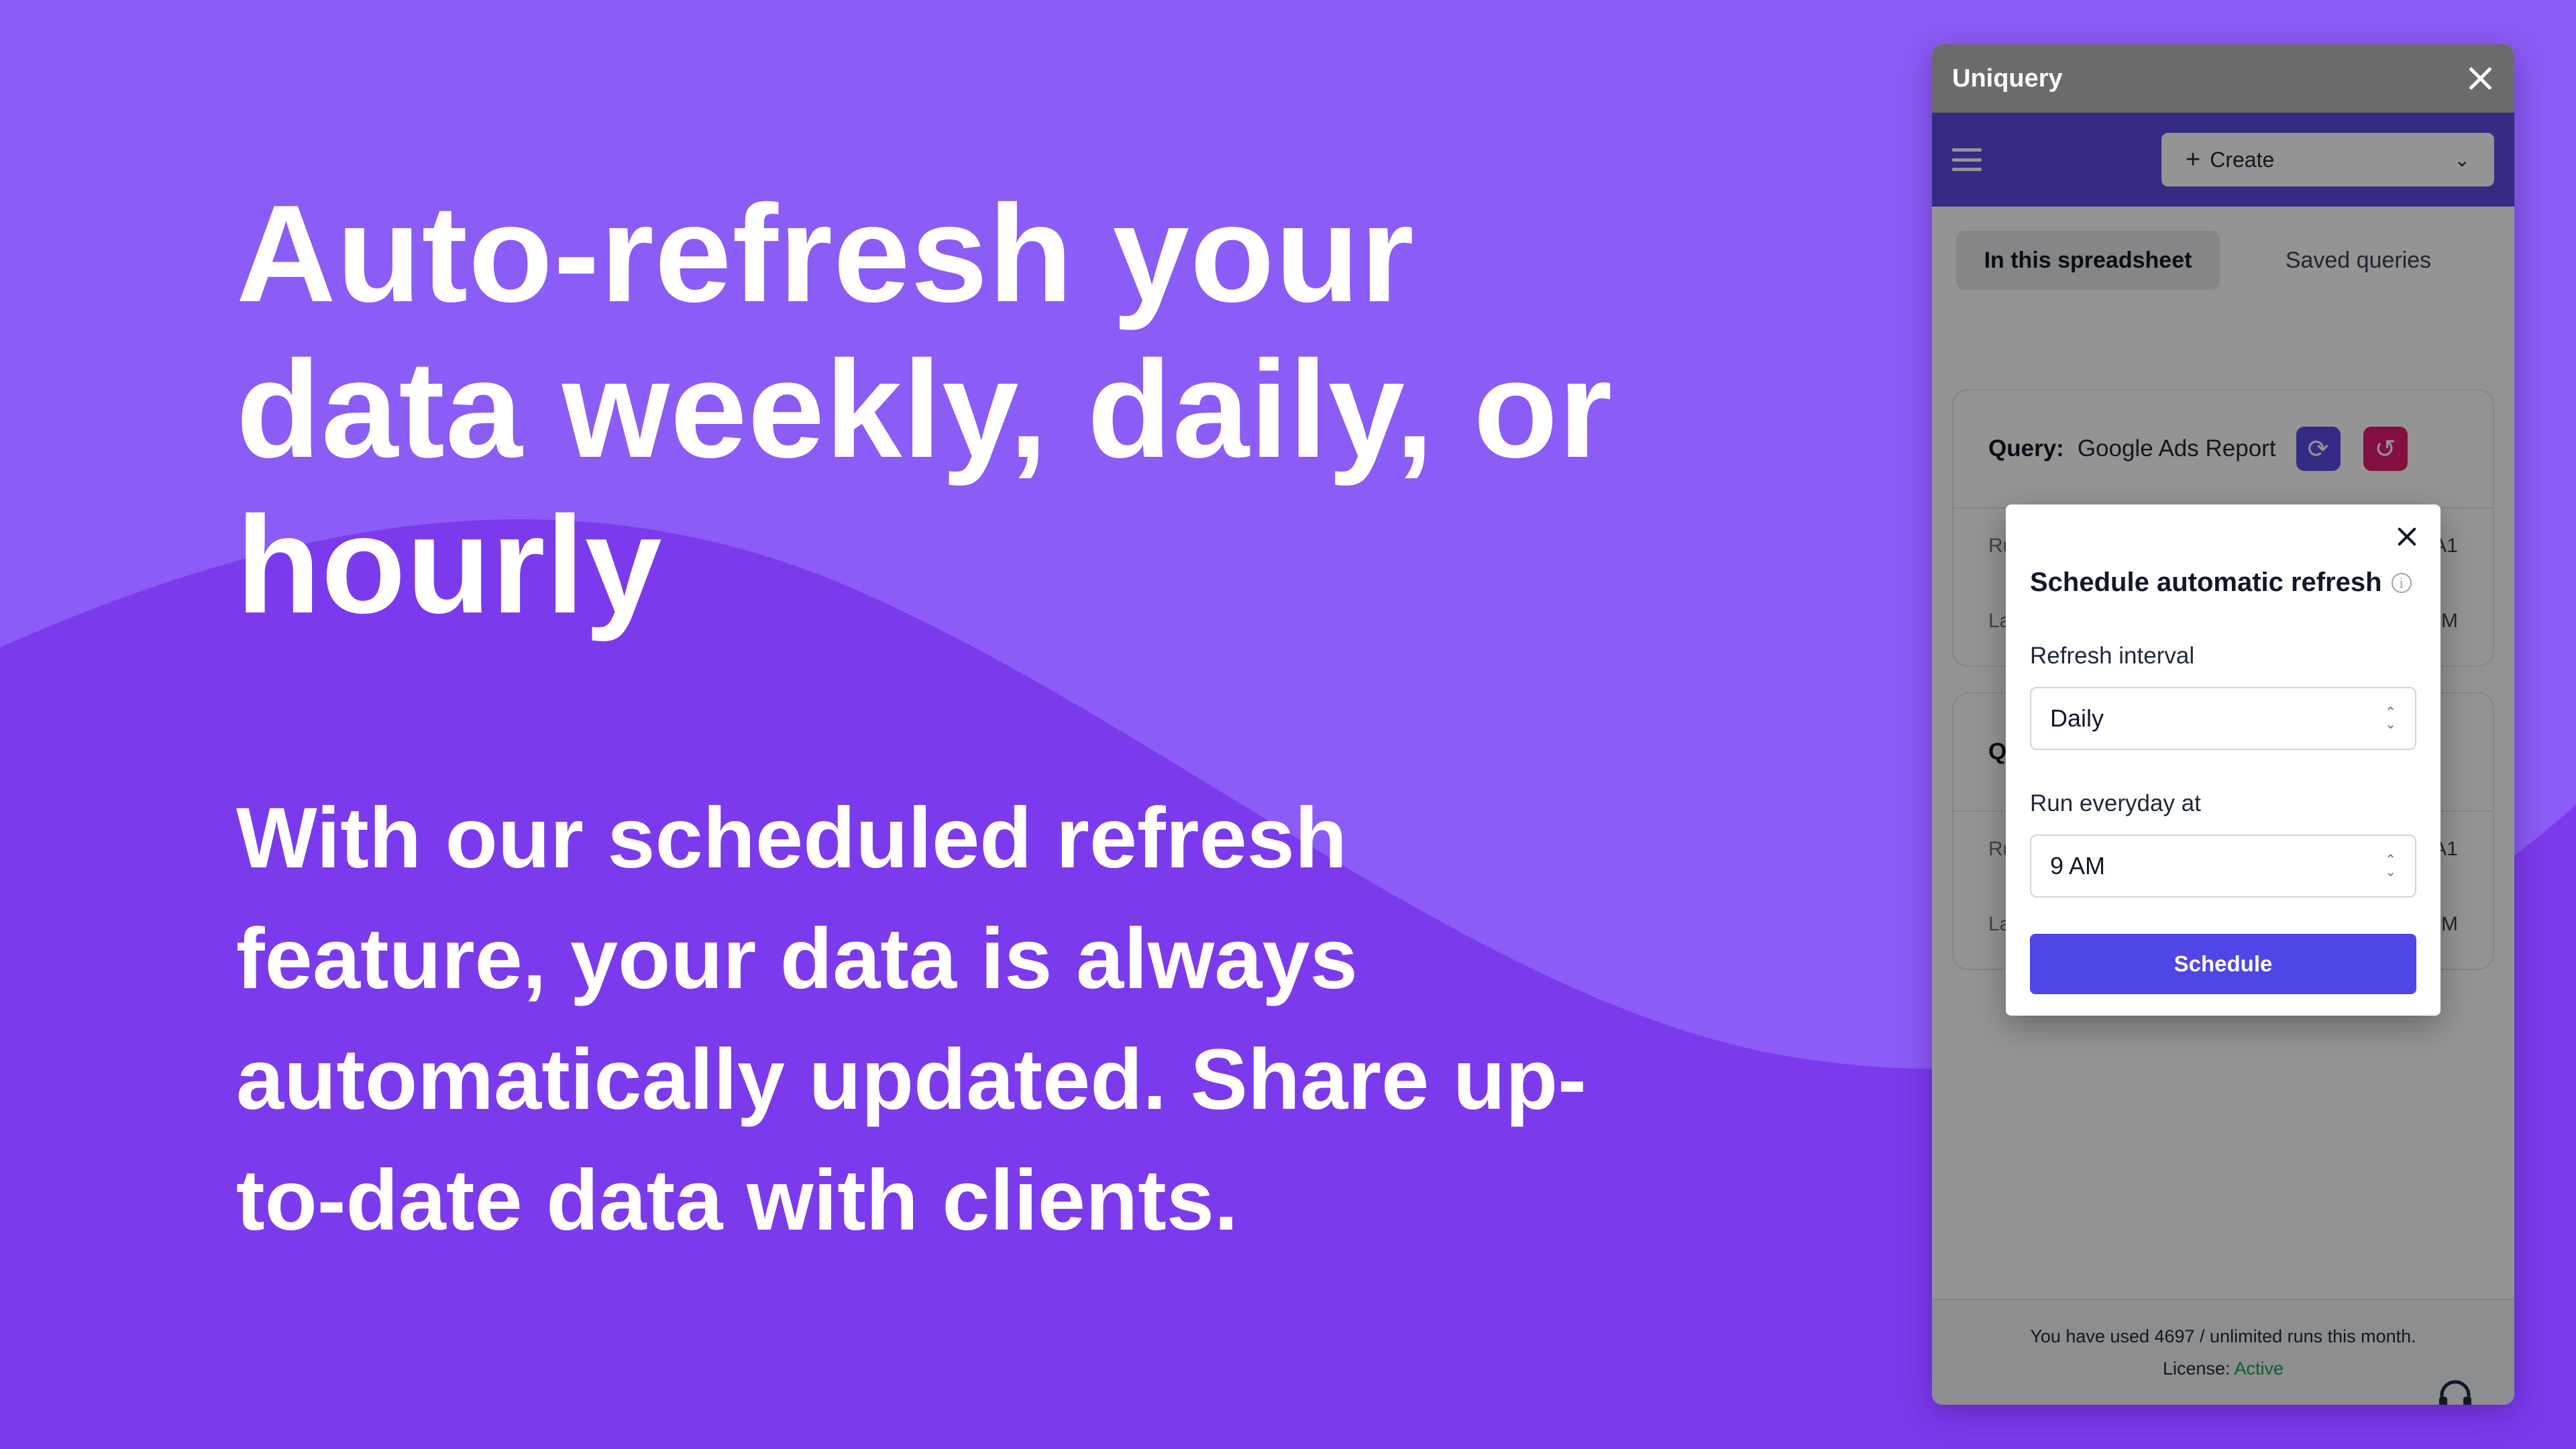  What do you see at coordinates (2223, 866) in the screenshot?
I see `run-time-select: 9 AM ⌃ ⌄` at bounding box center [2223, 866].